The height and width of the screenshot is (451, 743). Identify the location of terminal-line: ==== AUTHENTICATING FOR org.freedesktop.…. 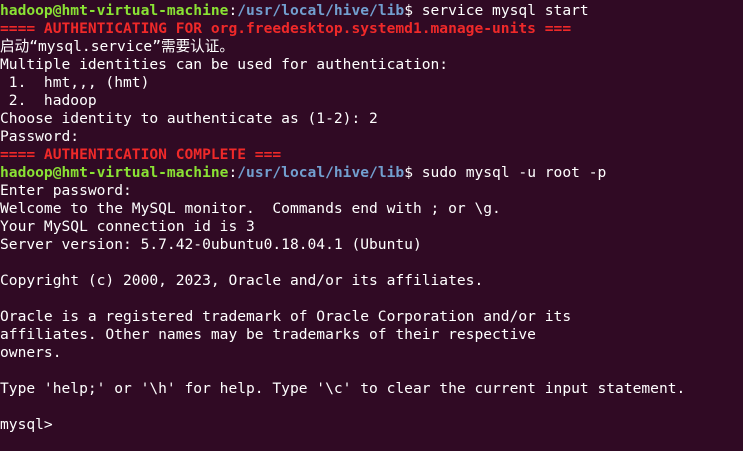
(285, 29).